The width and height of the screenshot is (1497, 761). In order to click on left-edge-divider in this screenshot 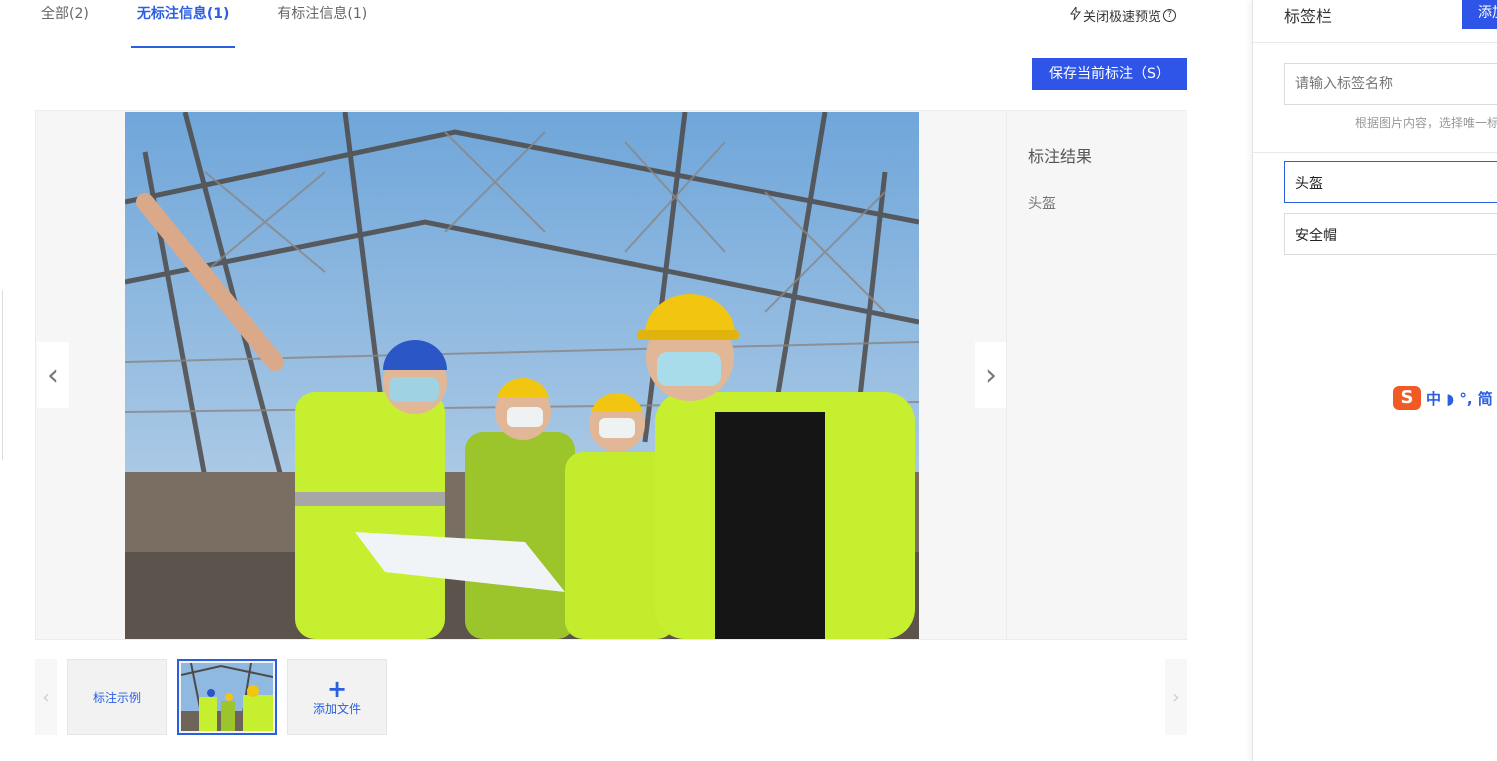, I will do `click(1, 375)`.